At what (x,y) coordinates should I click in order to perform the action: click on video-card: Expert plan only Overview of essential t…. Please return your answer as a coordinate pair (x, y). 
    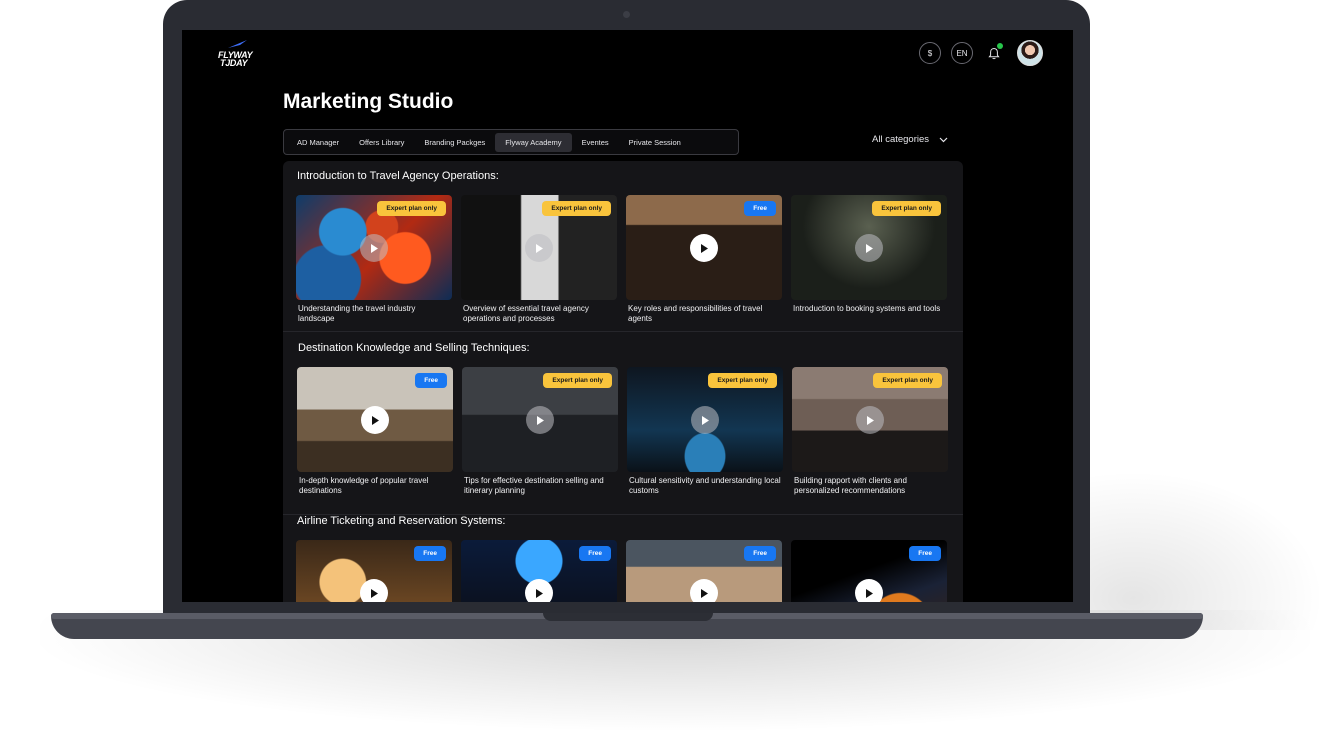
    Looking at the image, I should click on (539, 259).